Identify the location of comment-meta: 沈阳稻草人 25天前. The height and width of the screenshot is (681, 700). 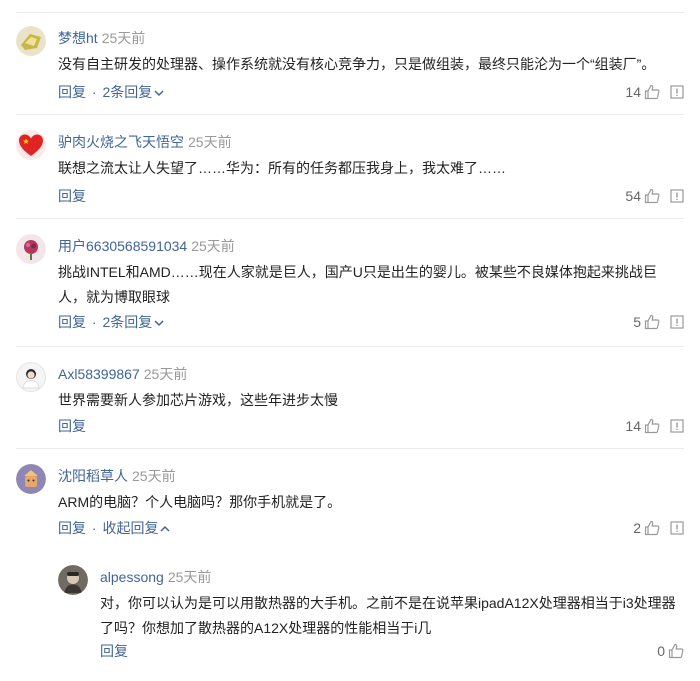
(117, 476).